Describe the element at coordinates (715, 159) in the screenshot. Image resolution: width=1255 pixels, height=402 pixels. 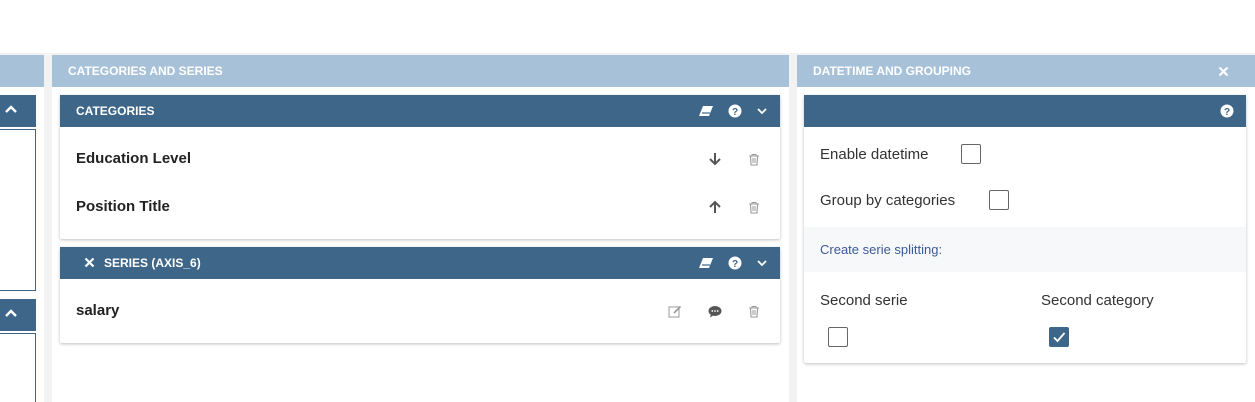
I see `arrow-down-icon` at that location.